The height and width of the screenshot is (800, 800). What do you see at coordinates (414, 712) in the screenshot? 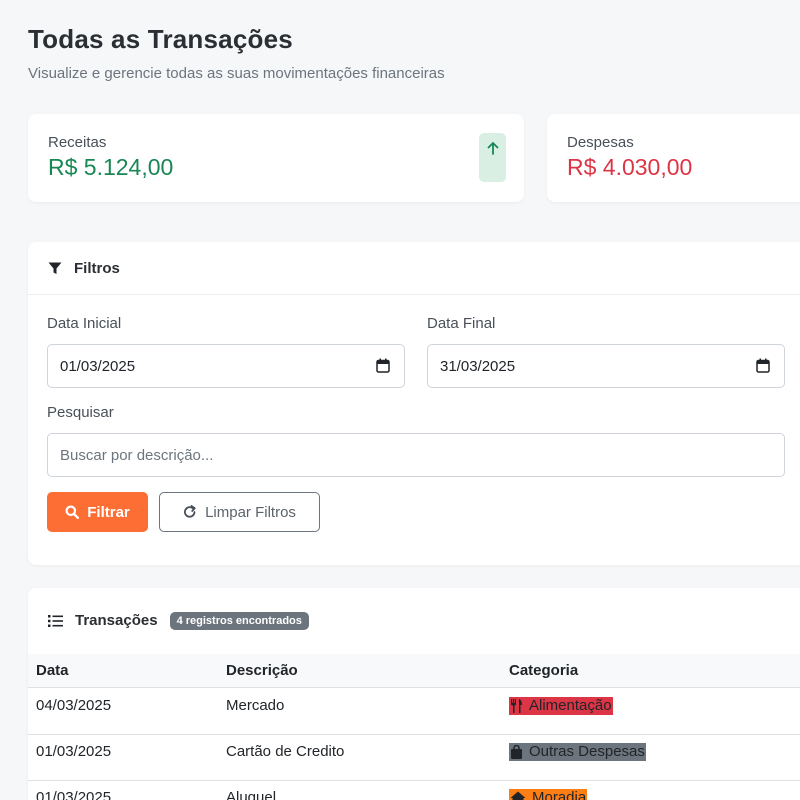
I see `table-row: 04/03/2025 Mercado Alimentação` at bounding box center [414, 712].